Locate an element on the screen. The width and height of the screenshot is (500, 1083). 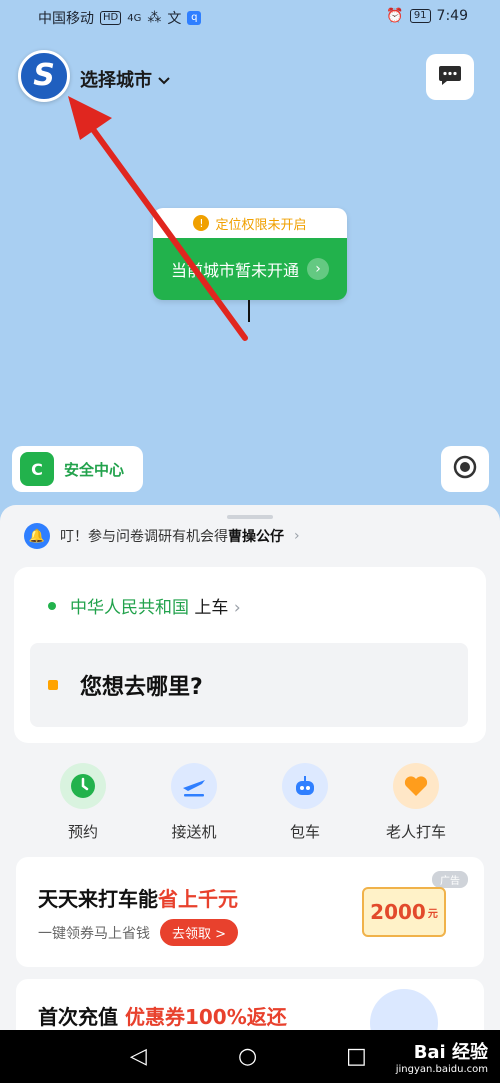
survey-notice: 🔔 叮！参与问卷调研有机会得曹操公仔 › is located at coordinates (162, 536).